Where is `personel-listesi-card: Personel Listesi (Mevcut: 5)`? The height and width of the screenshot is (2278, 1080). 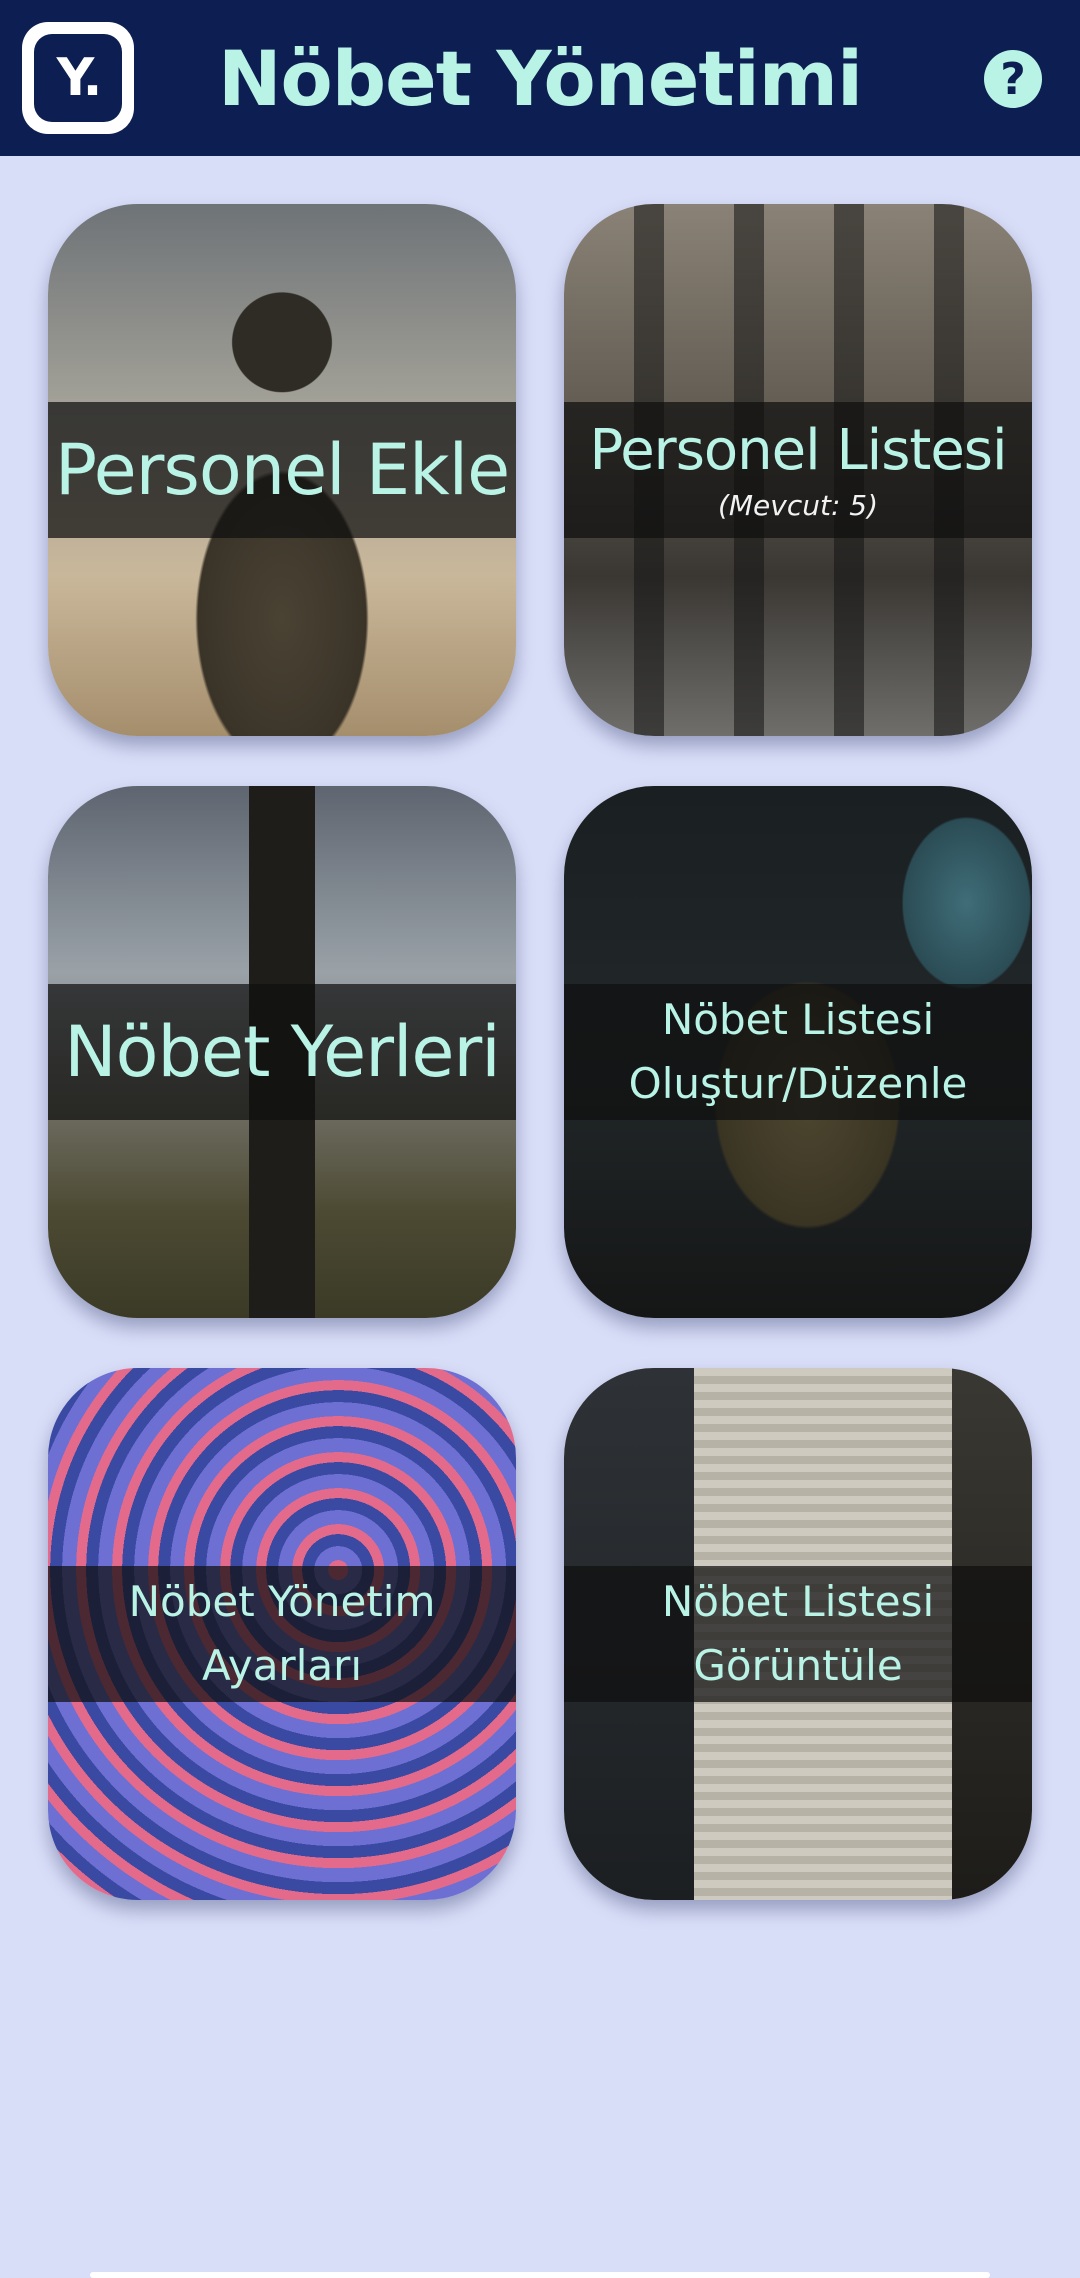 personel-listesi-card: Personel Listesi (Mevcut: 5) is located at coordinates (798, 470).